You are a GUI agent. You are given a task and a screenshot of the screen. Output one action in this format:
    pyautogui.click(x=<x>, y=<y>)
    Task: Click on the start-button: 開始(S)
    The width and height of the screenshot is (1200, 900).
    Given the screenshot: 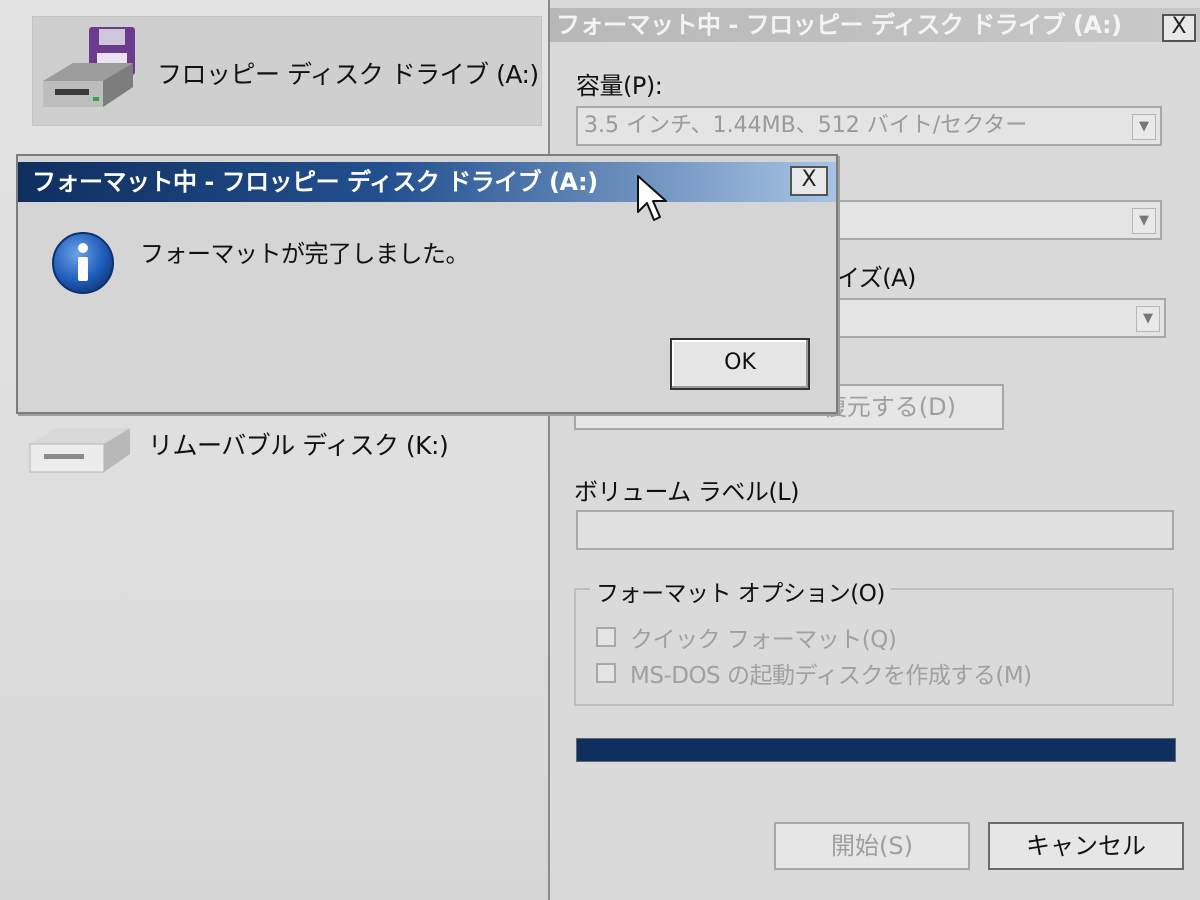 What is the action you would take?
    pyautogui.click(x=872, y=846)
    